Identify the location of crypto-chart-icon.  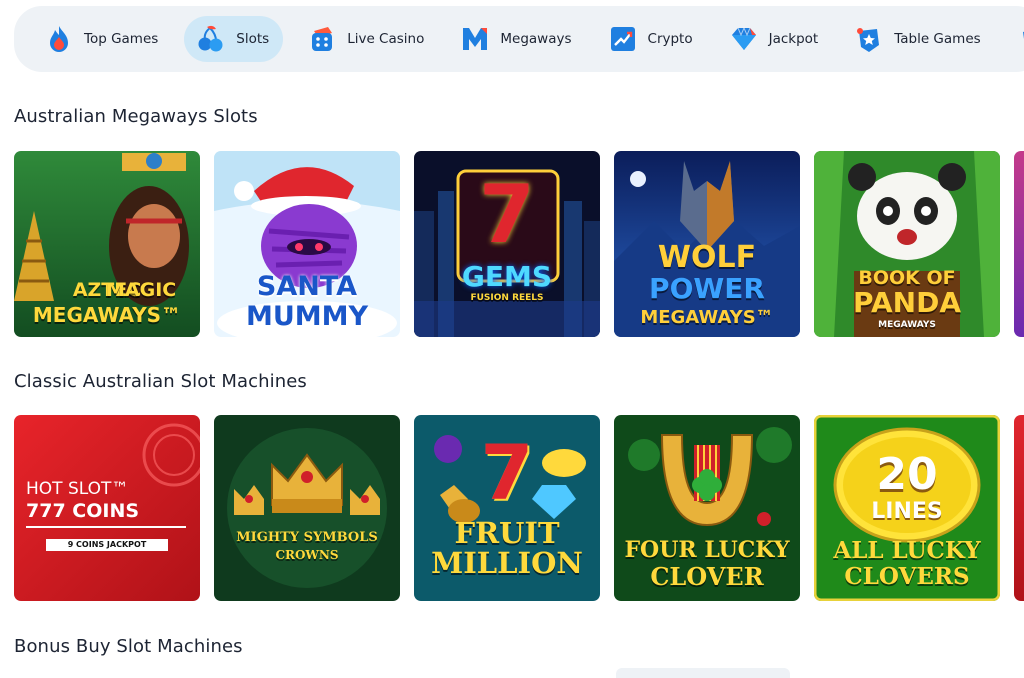
(623, 39).